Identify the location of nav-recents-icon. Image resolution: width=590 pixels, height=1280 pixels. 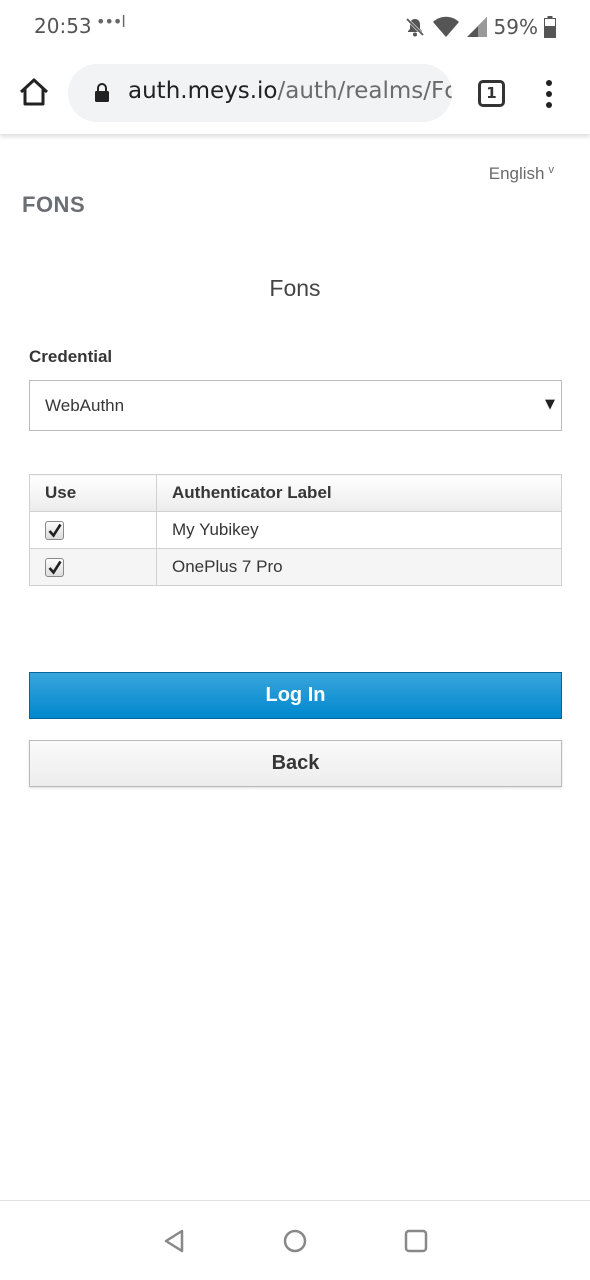
(416, 1241).